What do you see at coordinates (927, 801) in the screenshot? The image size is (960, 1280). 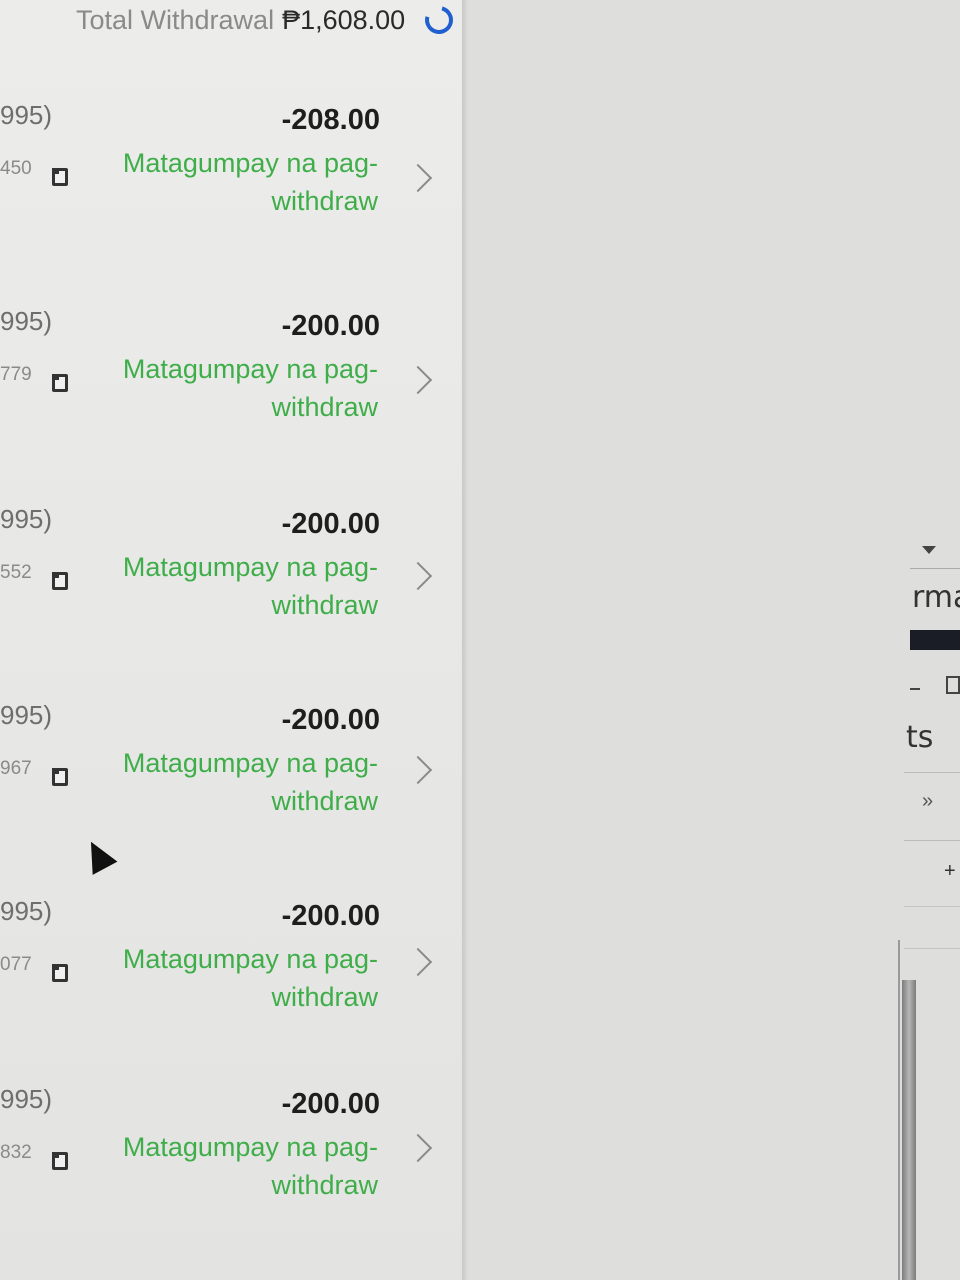 I see `more-chevron-icon: »` at bounding box center [927, 801].